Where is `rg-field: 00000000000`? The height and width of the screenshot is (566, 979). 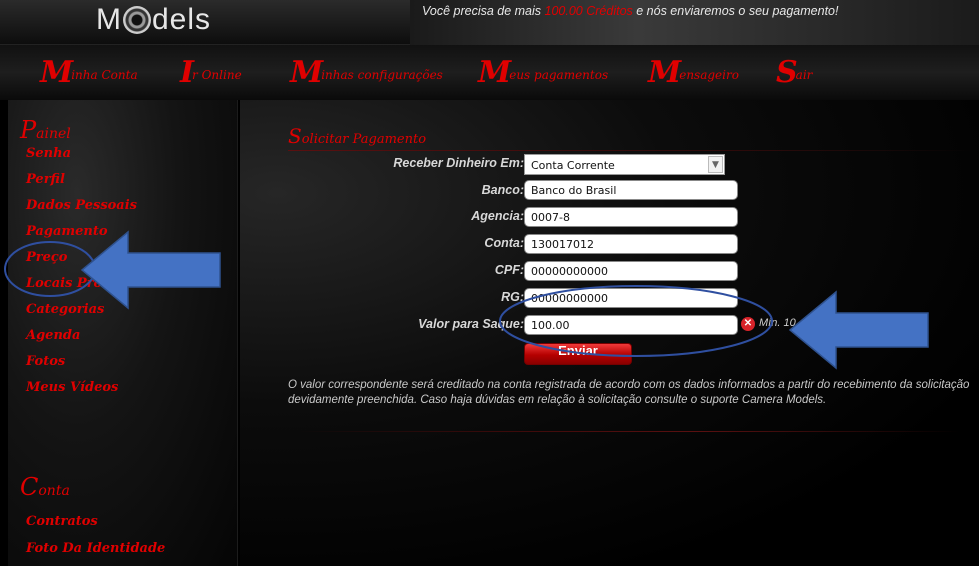
rg-field: 00000000000 is located at coordinates (631, 298).